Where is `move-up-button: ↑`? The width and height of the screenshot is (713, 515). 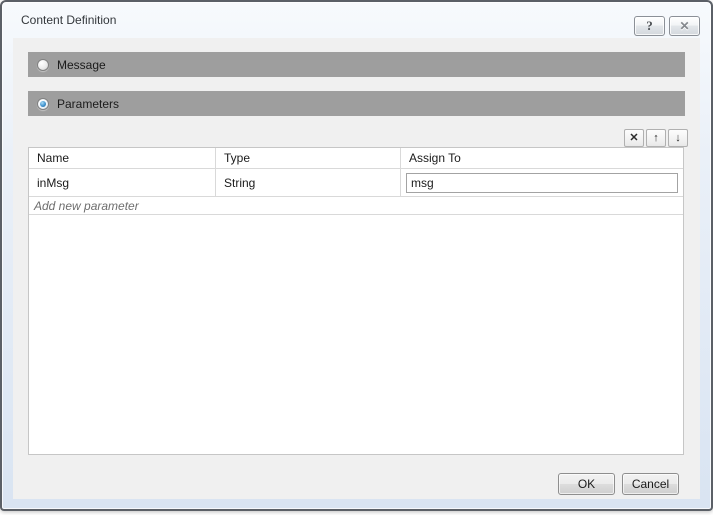
move-up-button: ↑ is located at coordinates (656, 138).